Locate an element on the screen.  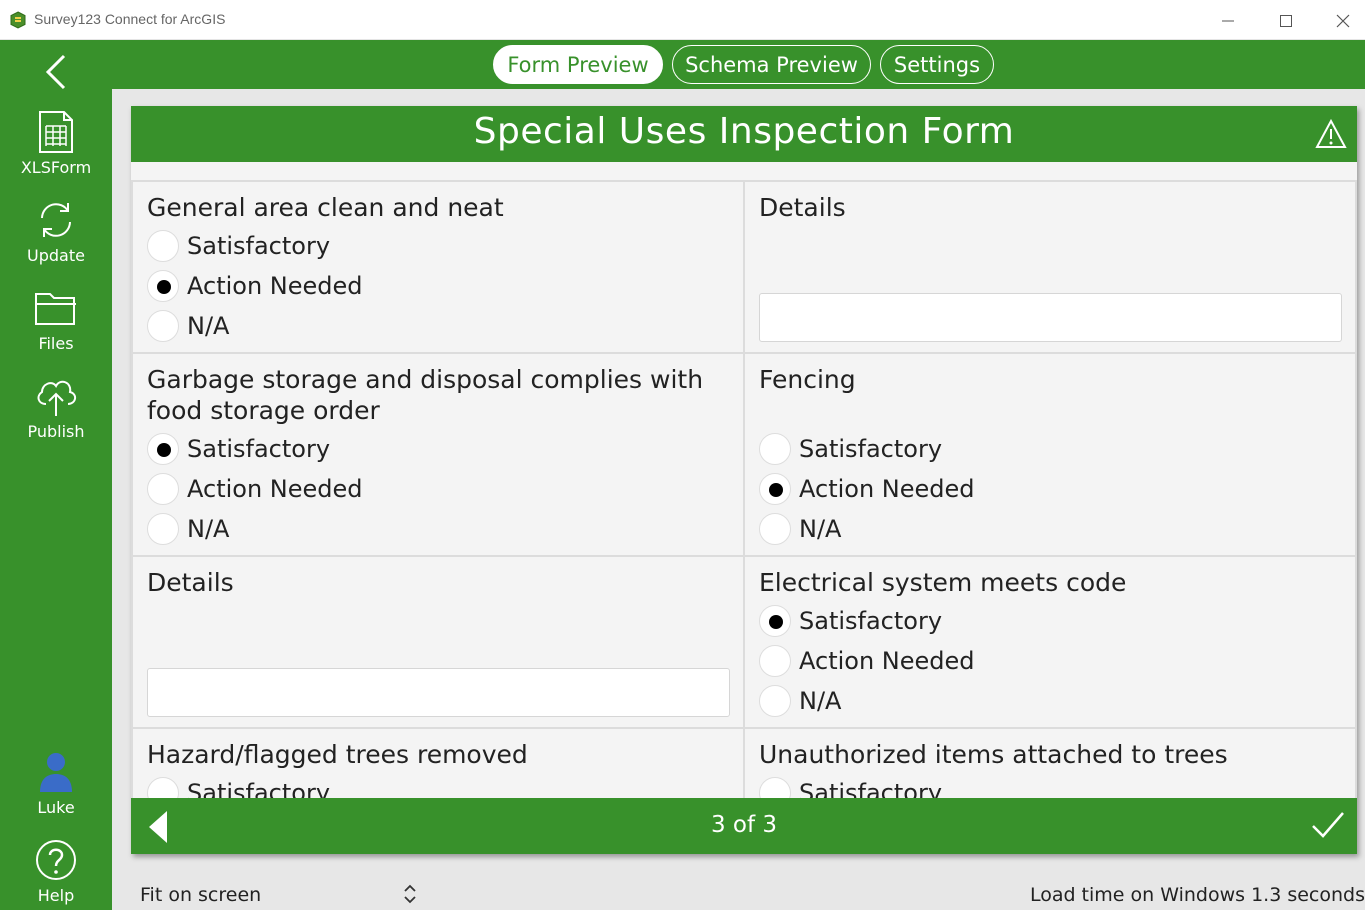
chevron-left-icon is located at coordinates (55, 72).